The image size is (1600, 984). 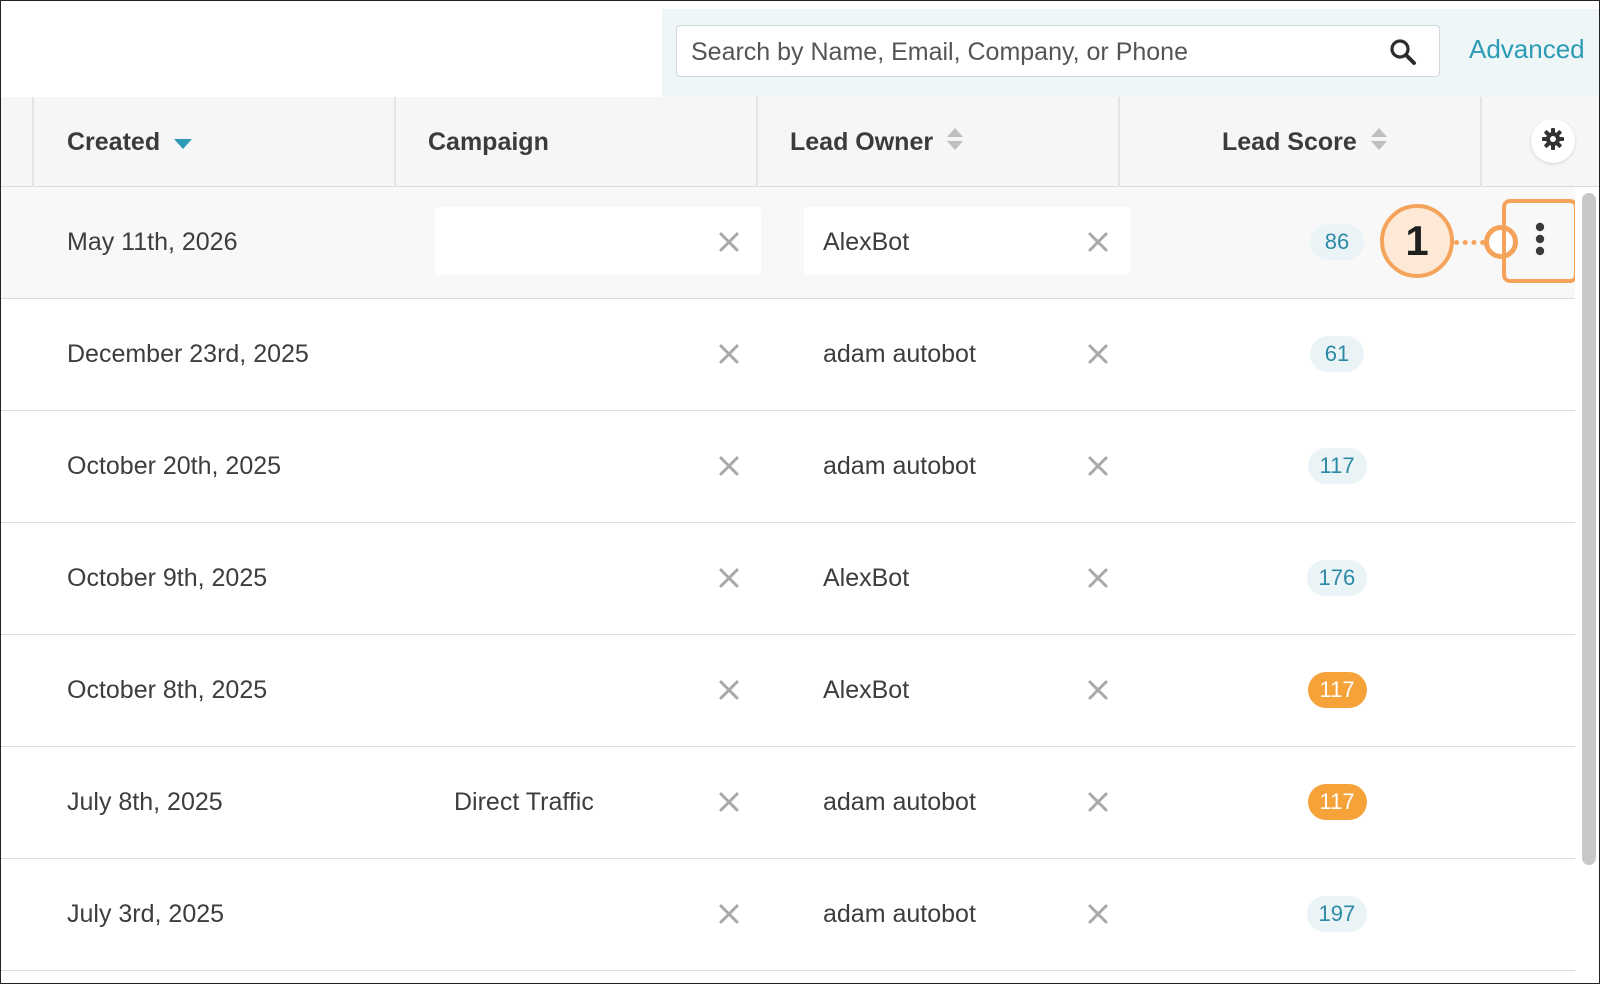 I want to click on table-row: July 3rd, 2025 adam autobot 197, so click(x=788, y=915).